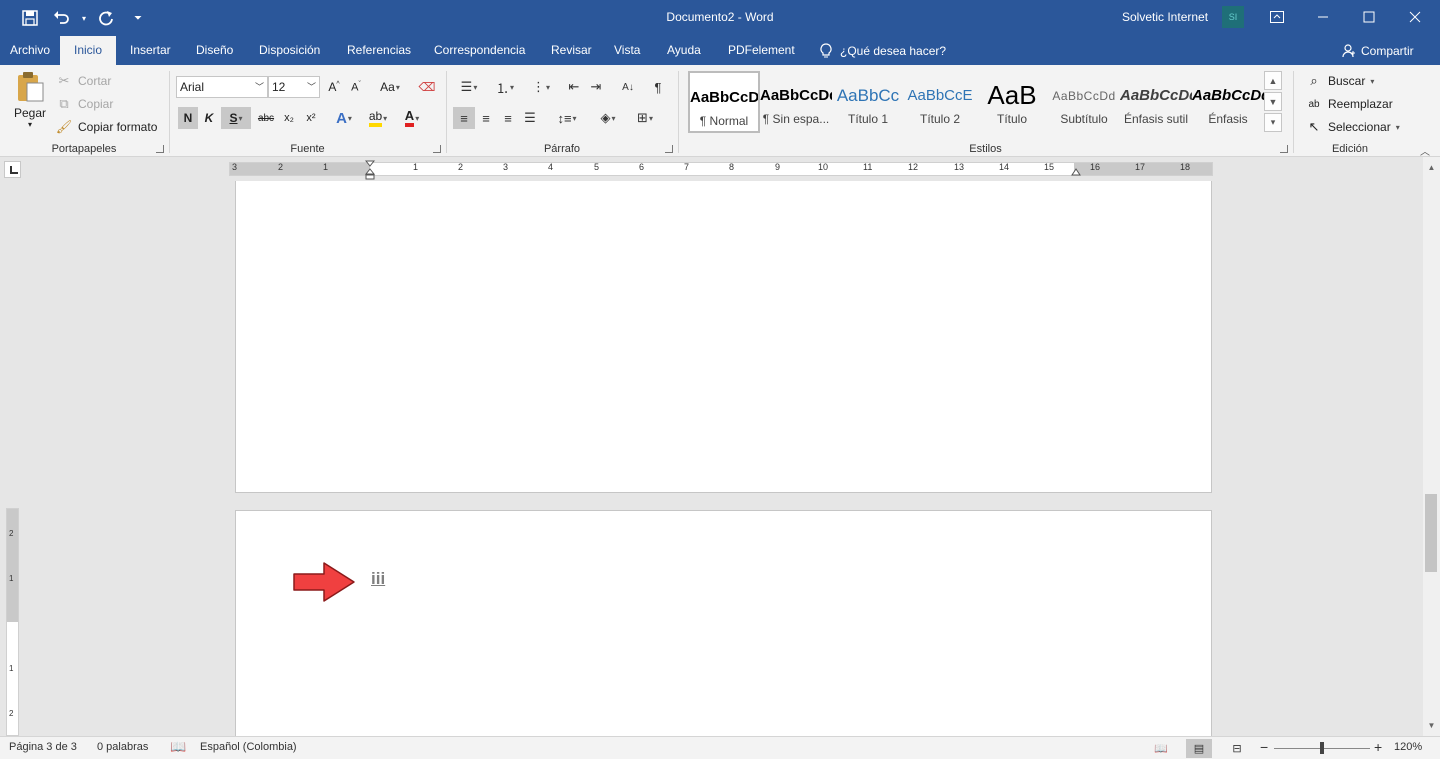 Image resolution: width=1440 pixels, height=759 pixels. What do you see at coordinates (628, 87) in the screenshot?
I see `sort-button: A↓` at bounding box center [628, 87].